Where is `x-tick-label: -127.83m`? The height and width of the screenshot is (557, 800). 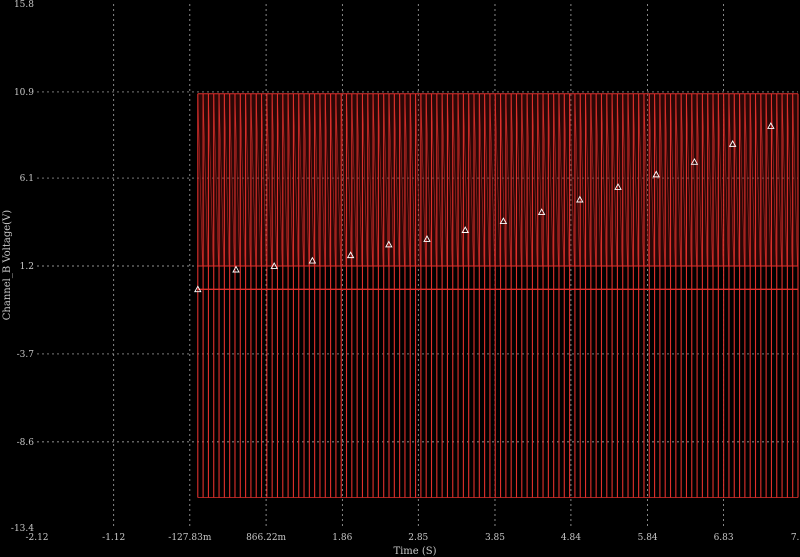 x-tick-label: -127.83m is located at coordinates (190, 538).